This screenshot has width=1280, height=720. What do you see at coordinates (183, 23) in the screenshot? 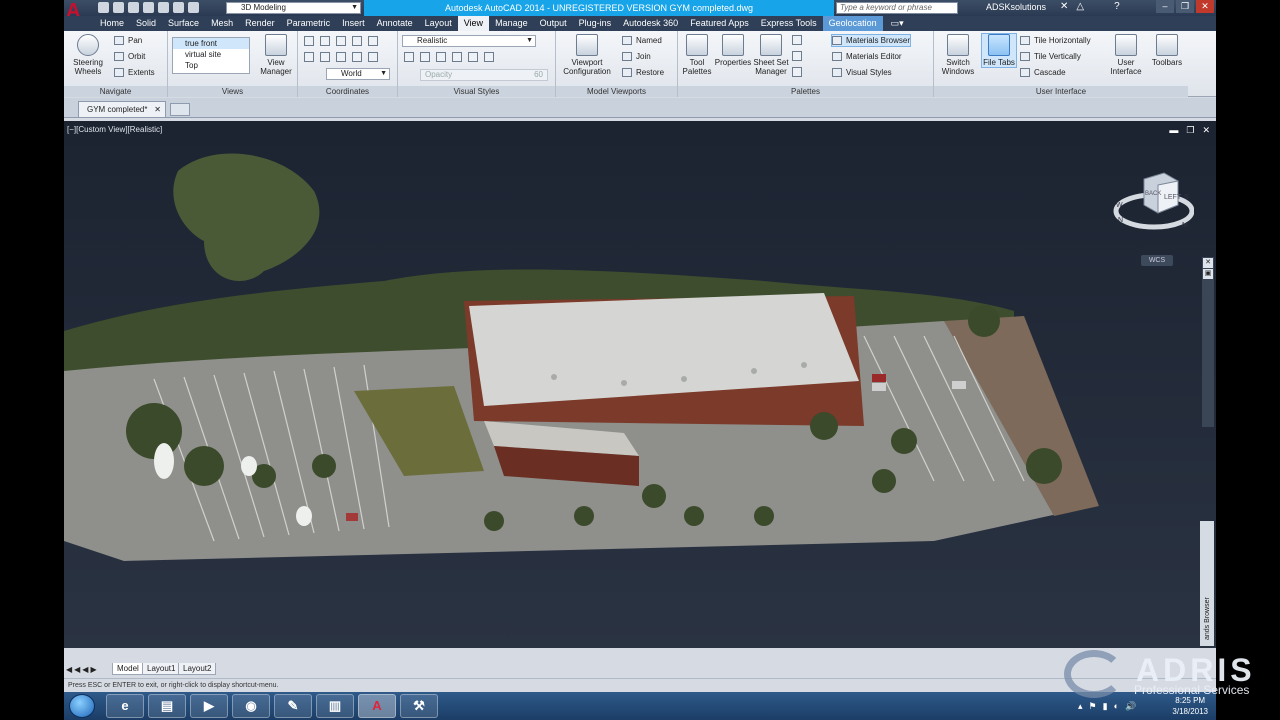
I see `tab-surface: Surface` at bounding box center [183, 23].